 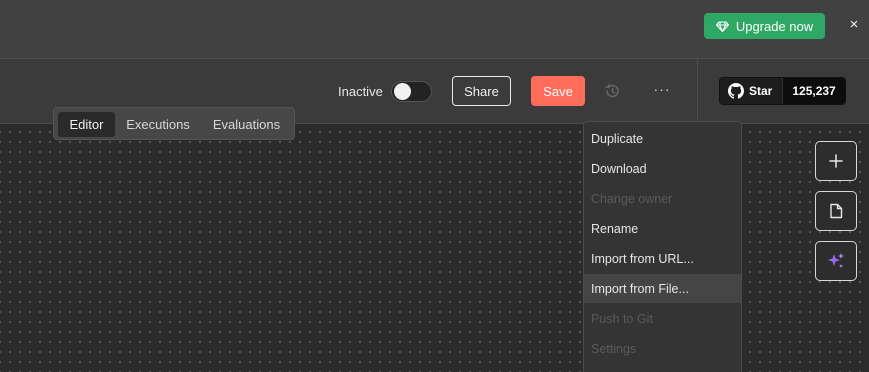 What do you see at coordinates (158, 124) in the screenshot?
I see `tab-executions: Executions` at bounding box center [158, 124].